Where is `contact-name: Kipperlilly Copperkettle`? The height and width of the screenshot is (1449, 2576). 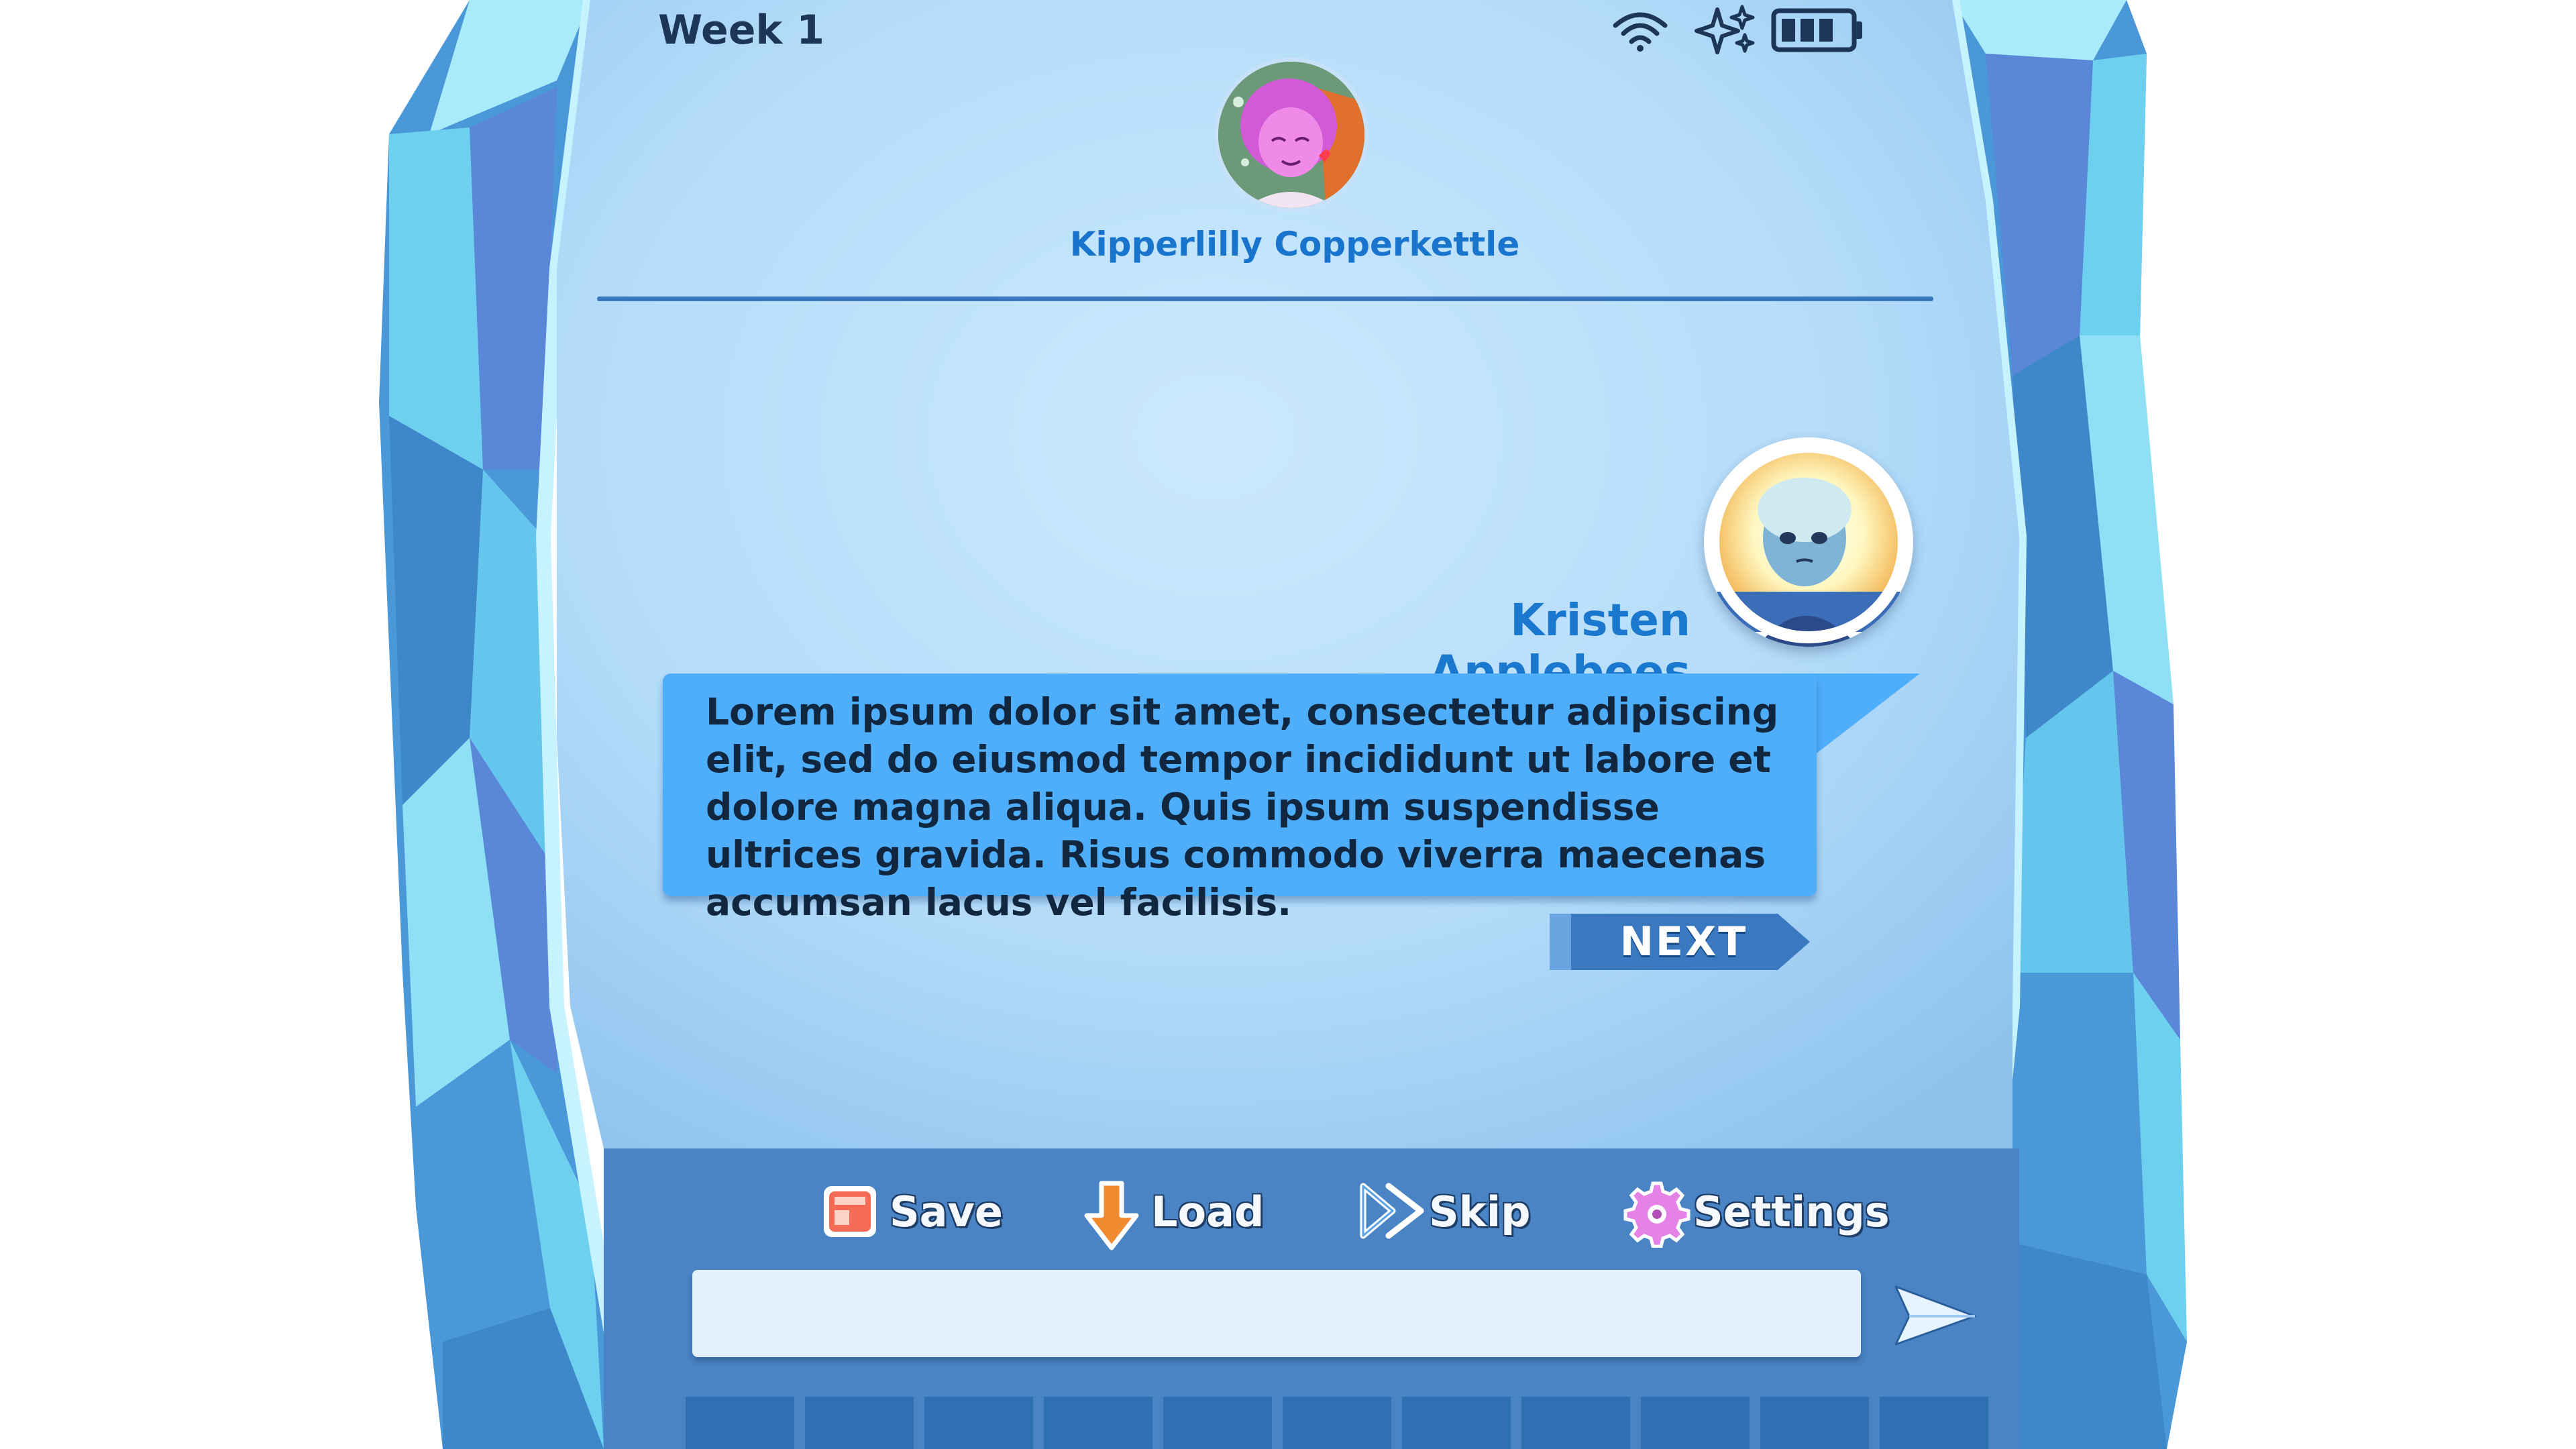 contact-name: Kipperlilly Copperkettle is located at coordinates (1294, 244).